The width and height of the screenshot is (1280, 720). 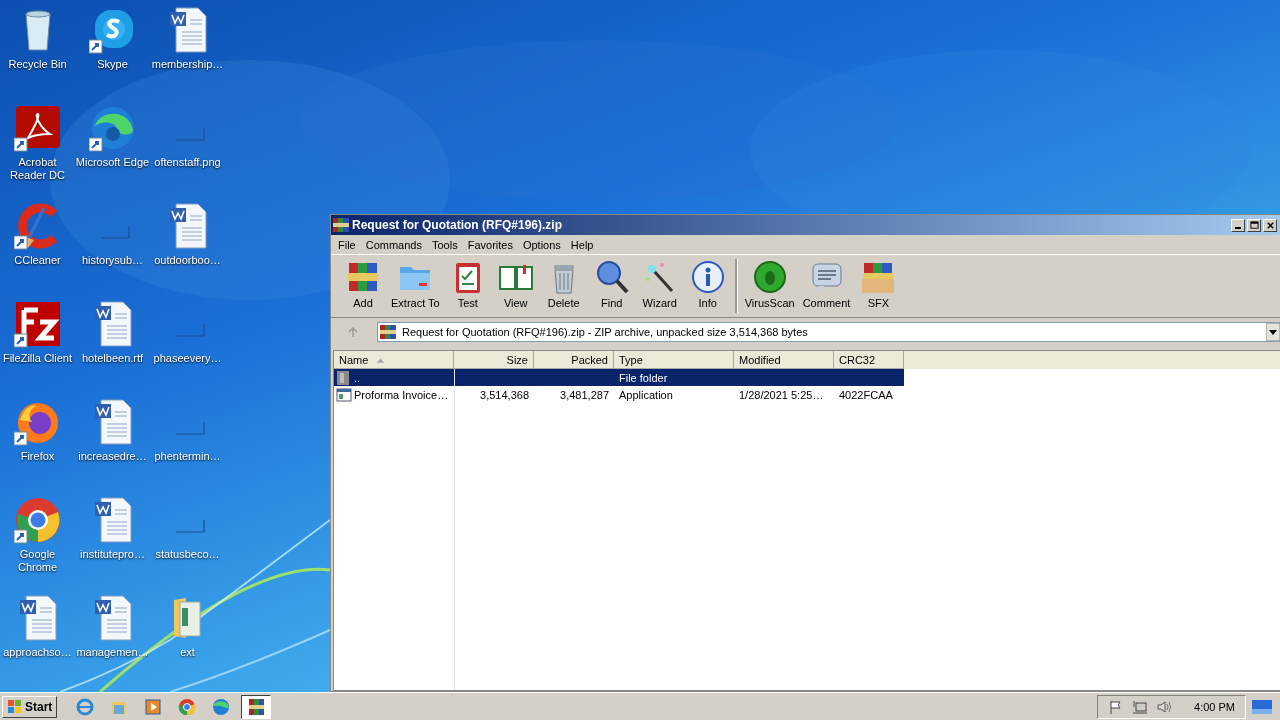 I want to click on maximize-icon, so click(x=1254, y=225).